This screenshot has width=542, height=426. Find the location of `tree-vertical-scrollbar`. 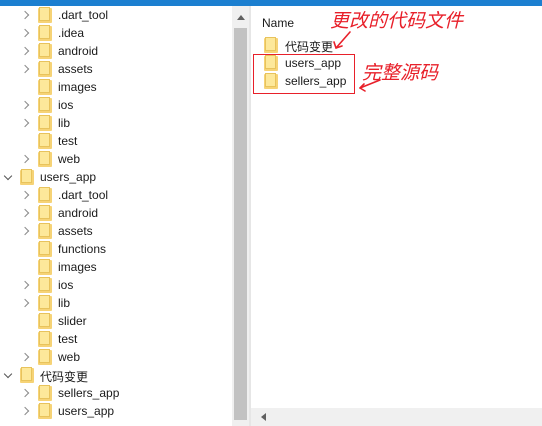

tree-vertical-scrollbar is located at coordinates (240, 216).